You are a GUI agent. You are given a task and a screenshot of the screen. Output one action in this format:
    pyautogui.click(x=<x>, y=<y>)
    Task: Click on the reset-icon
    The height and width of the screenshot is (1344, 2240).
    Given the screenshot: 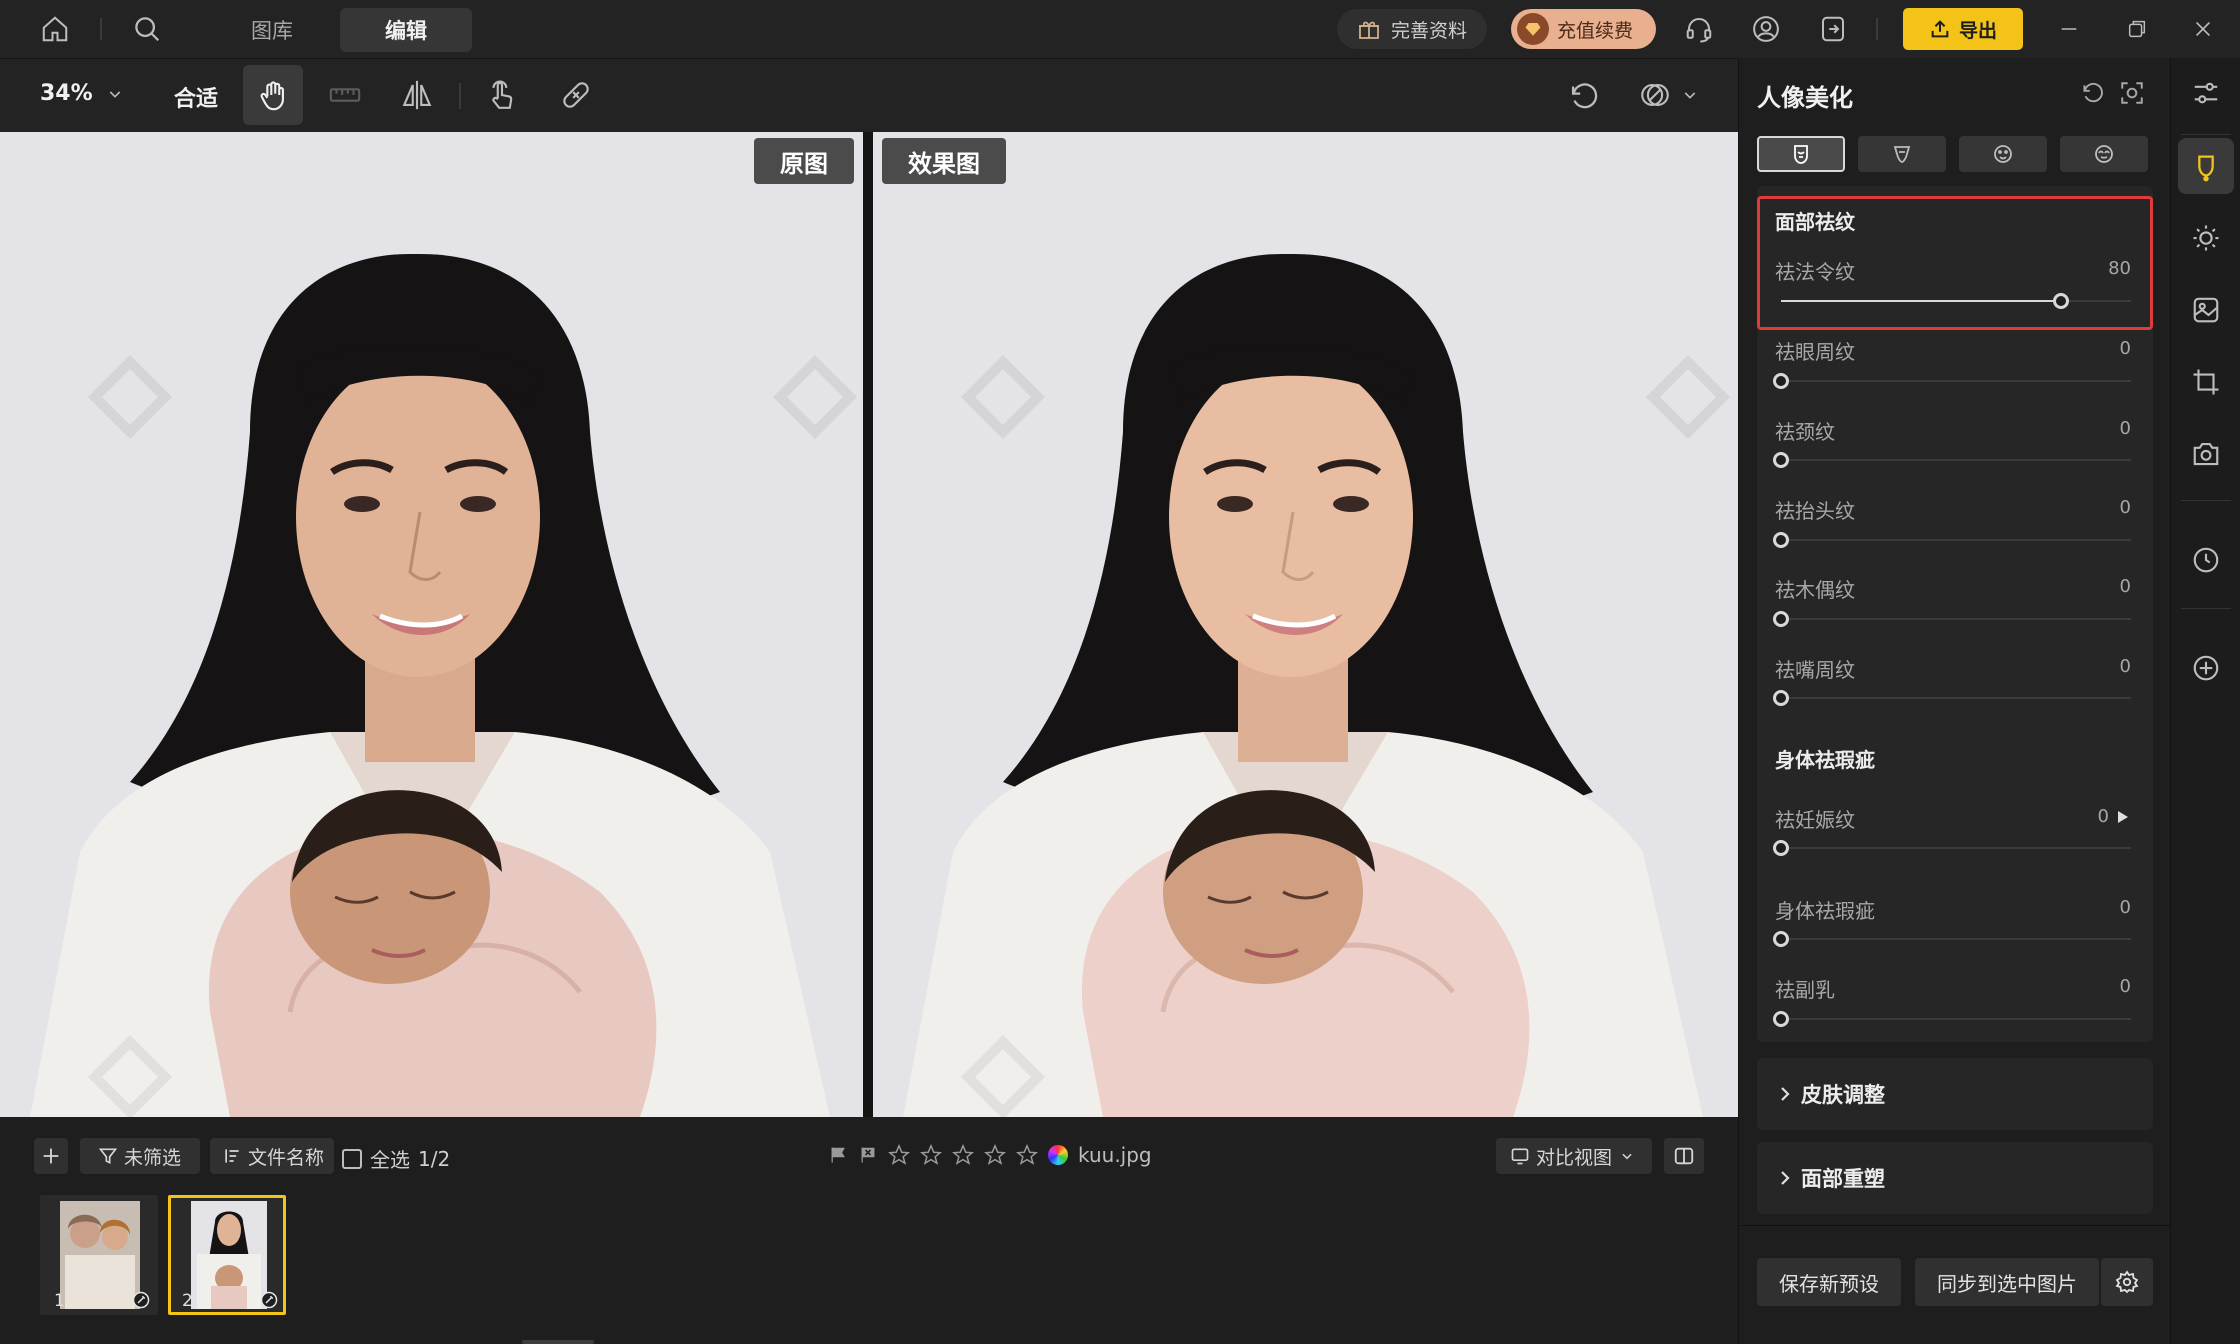 What is the action you would take?
    pyautogui.click(x=2092, y=93)
    